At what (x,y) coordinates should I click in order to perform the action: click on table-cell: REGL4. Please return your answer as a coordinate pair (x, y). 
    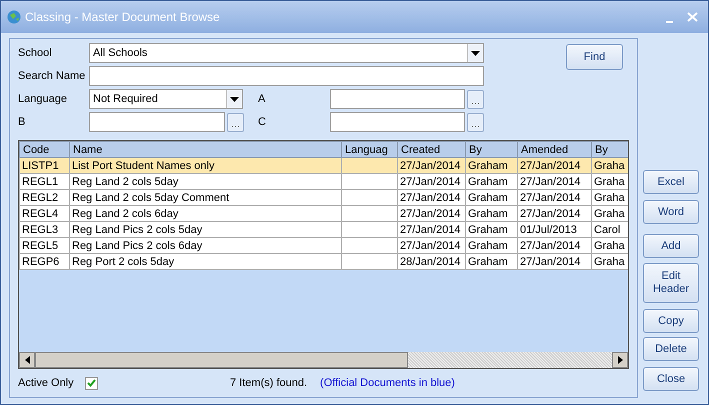
    Looking at the image, I should click on (40, 214).